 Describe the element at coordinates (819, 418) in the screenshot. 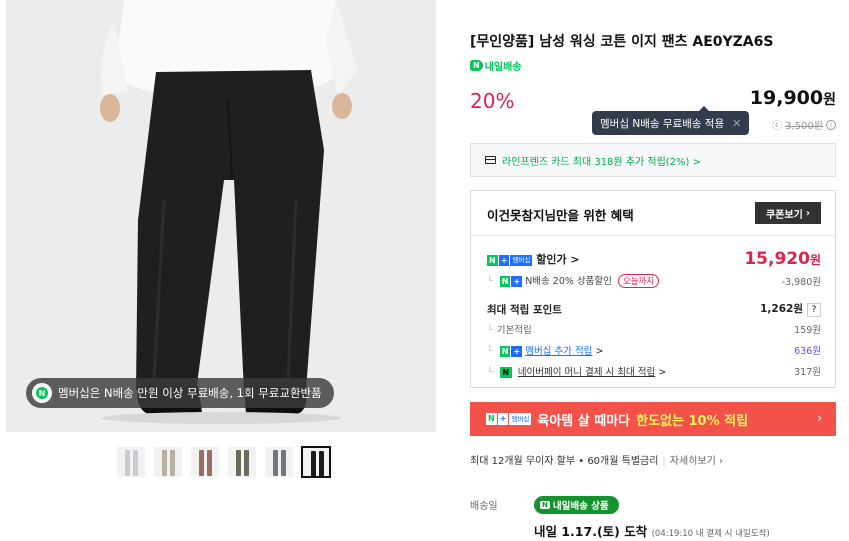

I see `chevron-right-icon: ›` at that location.